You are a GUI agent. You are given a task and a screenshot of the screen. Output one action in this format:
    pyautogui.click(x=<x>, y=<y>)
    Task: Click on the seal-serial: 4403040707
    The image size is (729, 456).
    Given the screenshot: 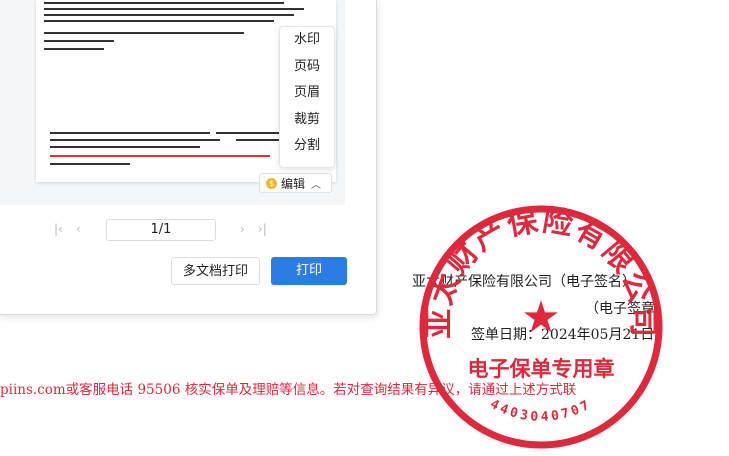 What is the action you would take?
    pyautogui.click(x=539, y=411)
    